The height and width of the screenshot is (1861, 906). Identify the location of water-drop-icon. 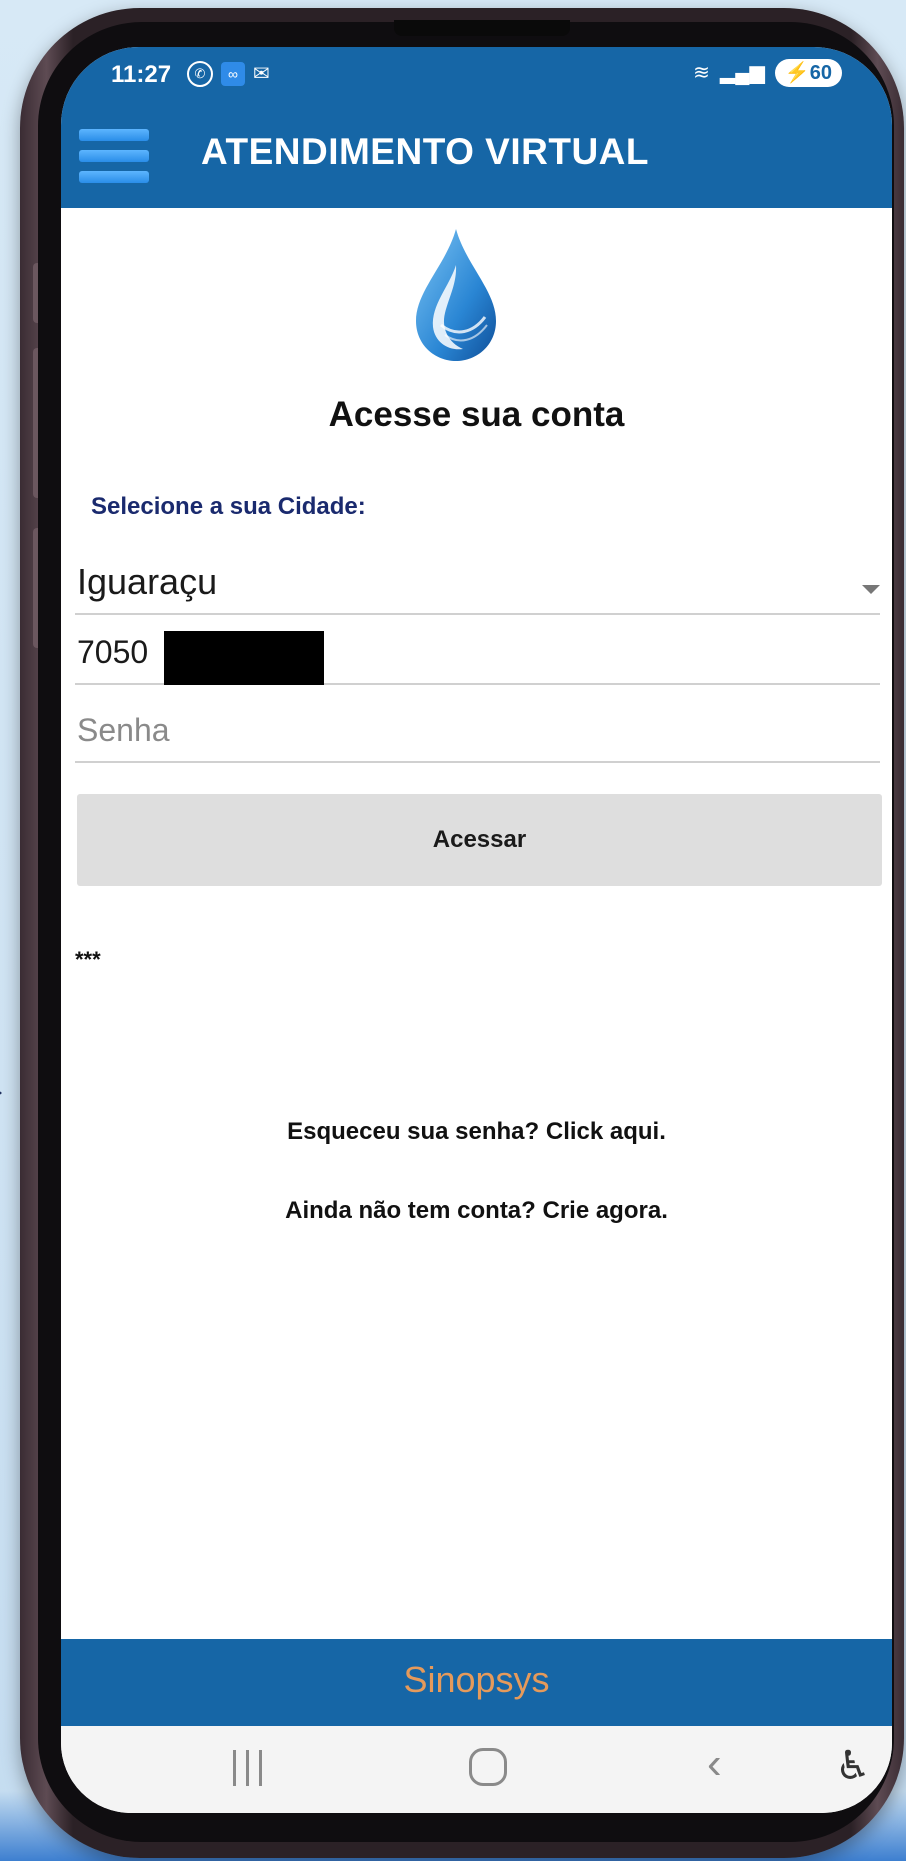
(456, 295).